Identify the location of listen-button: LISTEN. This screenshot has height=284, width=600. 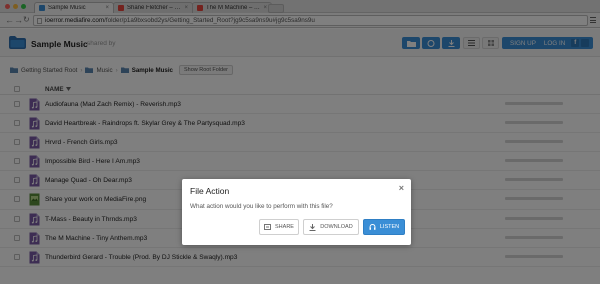
(384, 227).